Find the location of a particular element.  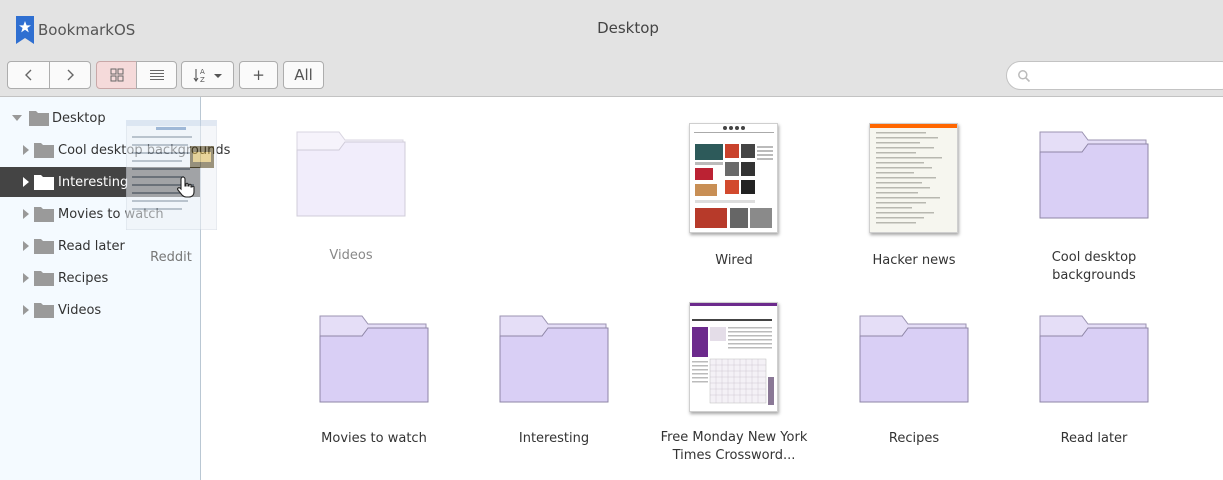

sidebar-item-videos: Videos is located at coordinates (100, 310).